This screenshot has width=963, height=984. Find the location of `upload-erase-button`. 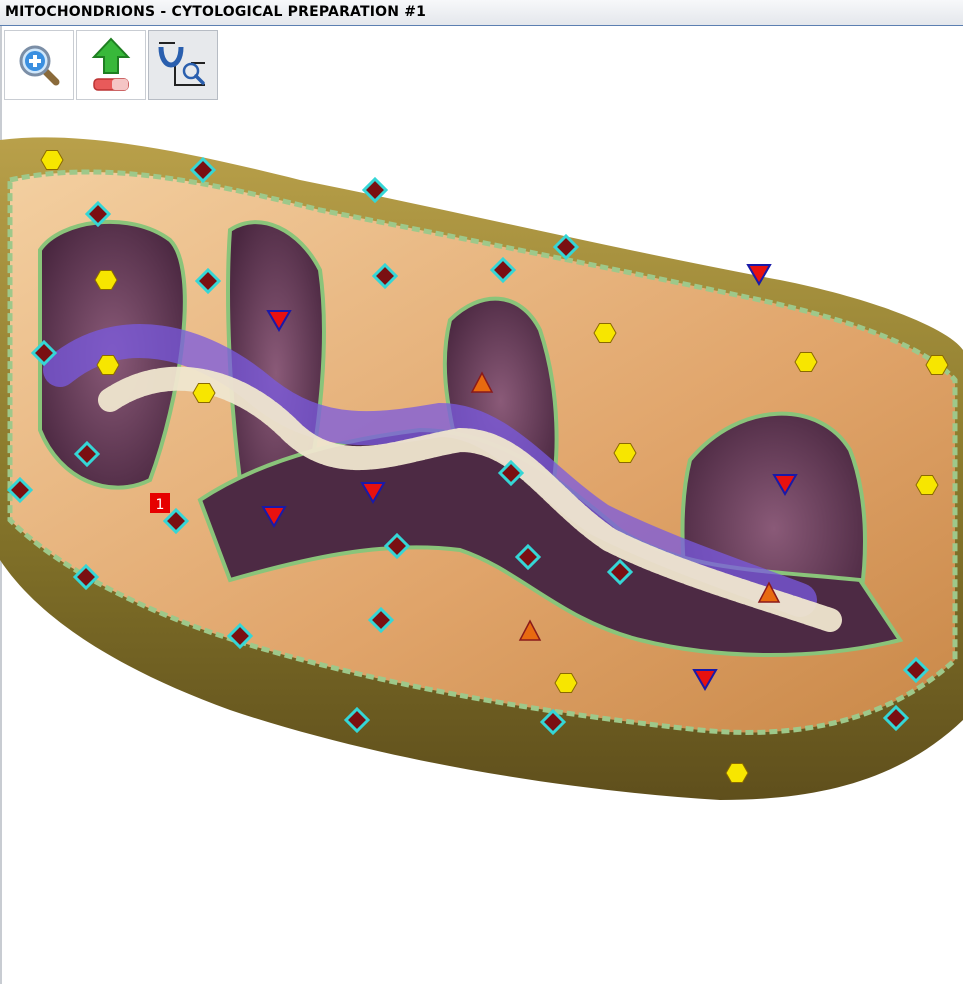

upload-erase-button is located at coordinates (111, 65).